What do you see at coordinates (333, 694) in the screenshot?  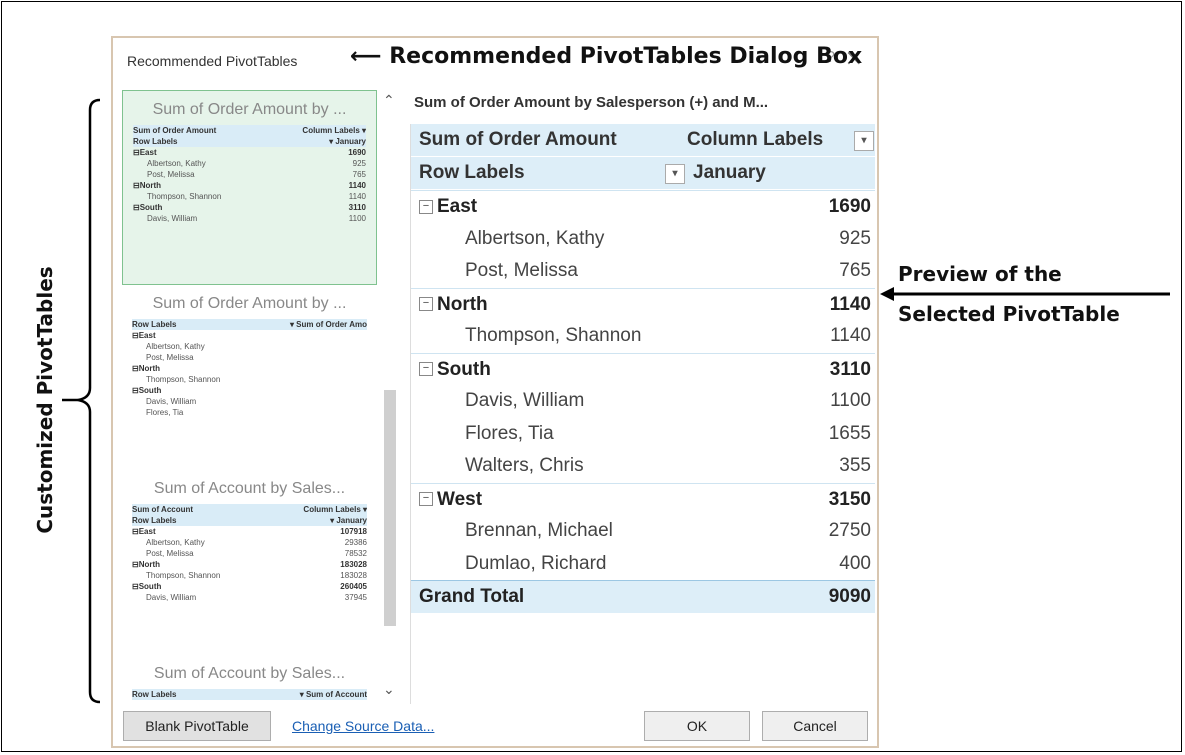 I see `thumbnail-row-value: ▾ Sum of Account` at bounding box center [333, 694].